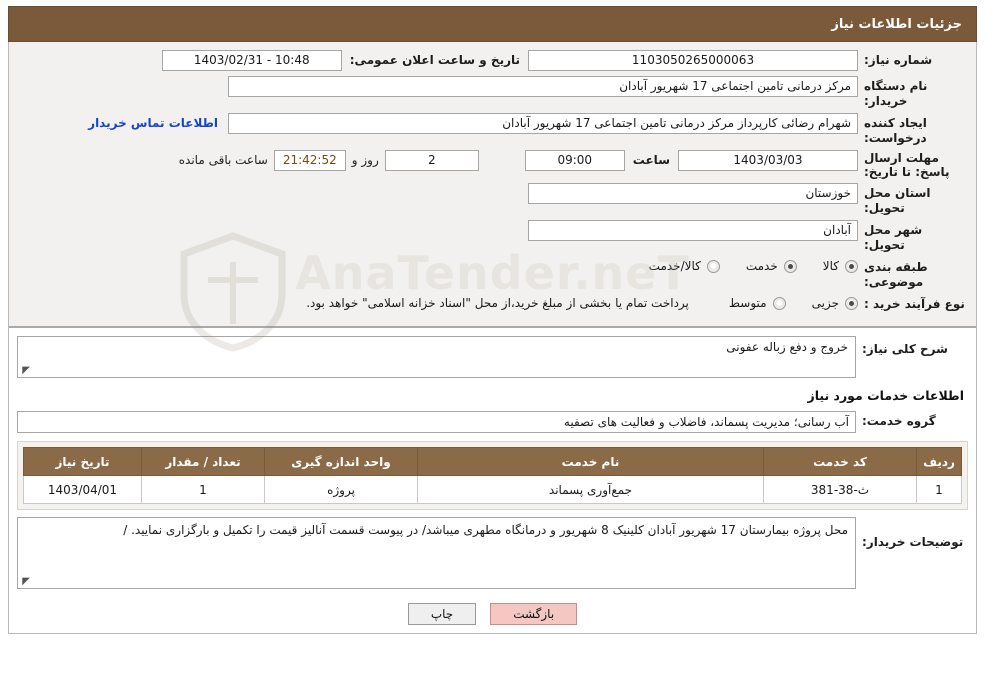 This screenshot has width=985, height=691. Describe the element at coordinates (893, 237) in the screenshot. I see `city-label: شهر محل تحویل:` at that location.